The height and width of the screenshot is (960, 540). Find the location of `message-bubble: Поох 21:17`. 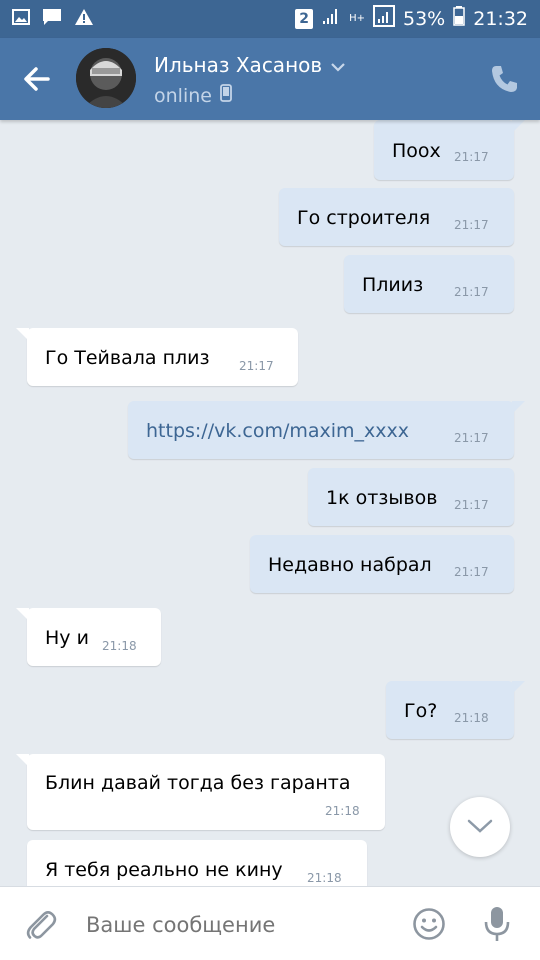

message-bubble: Поох 21:17 is located at coordinates (449, 150).